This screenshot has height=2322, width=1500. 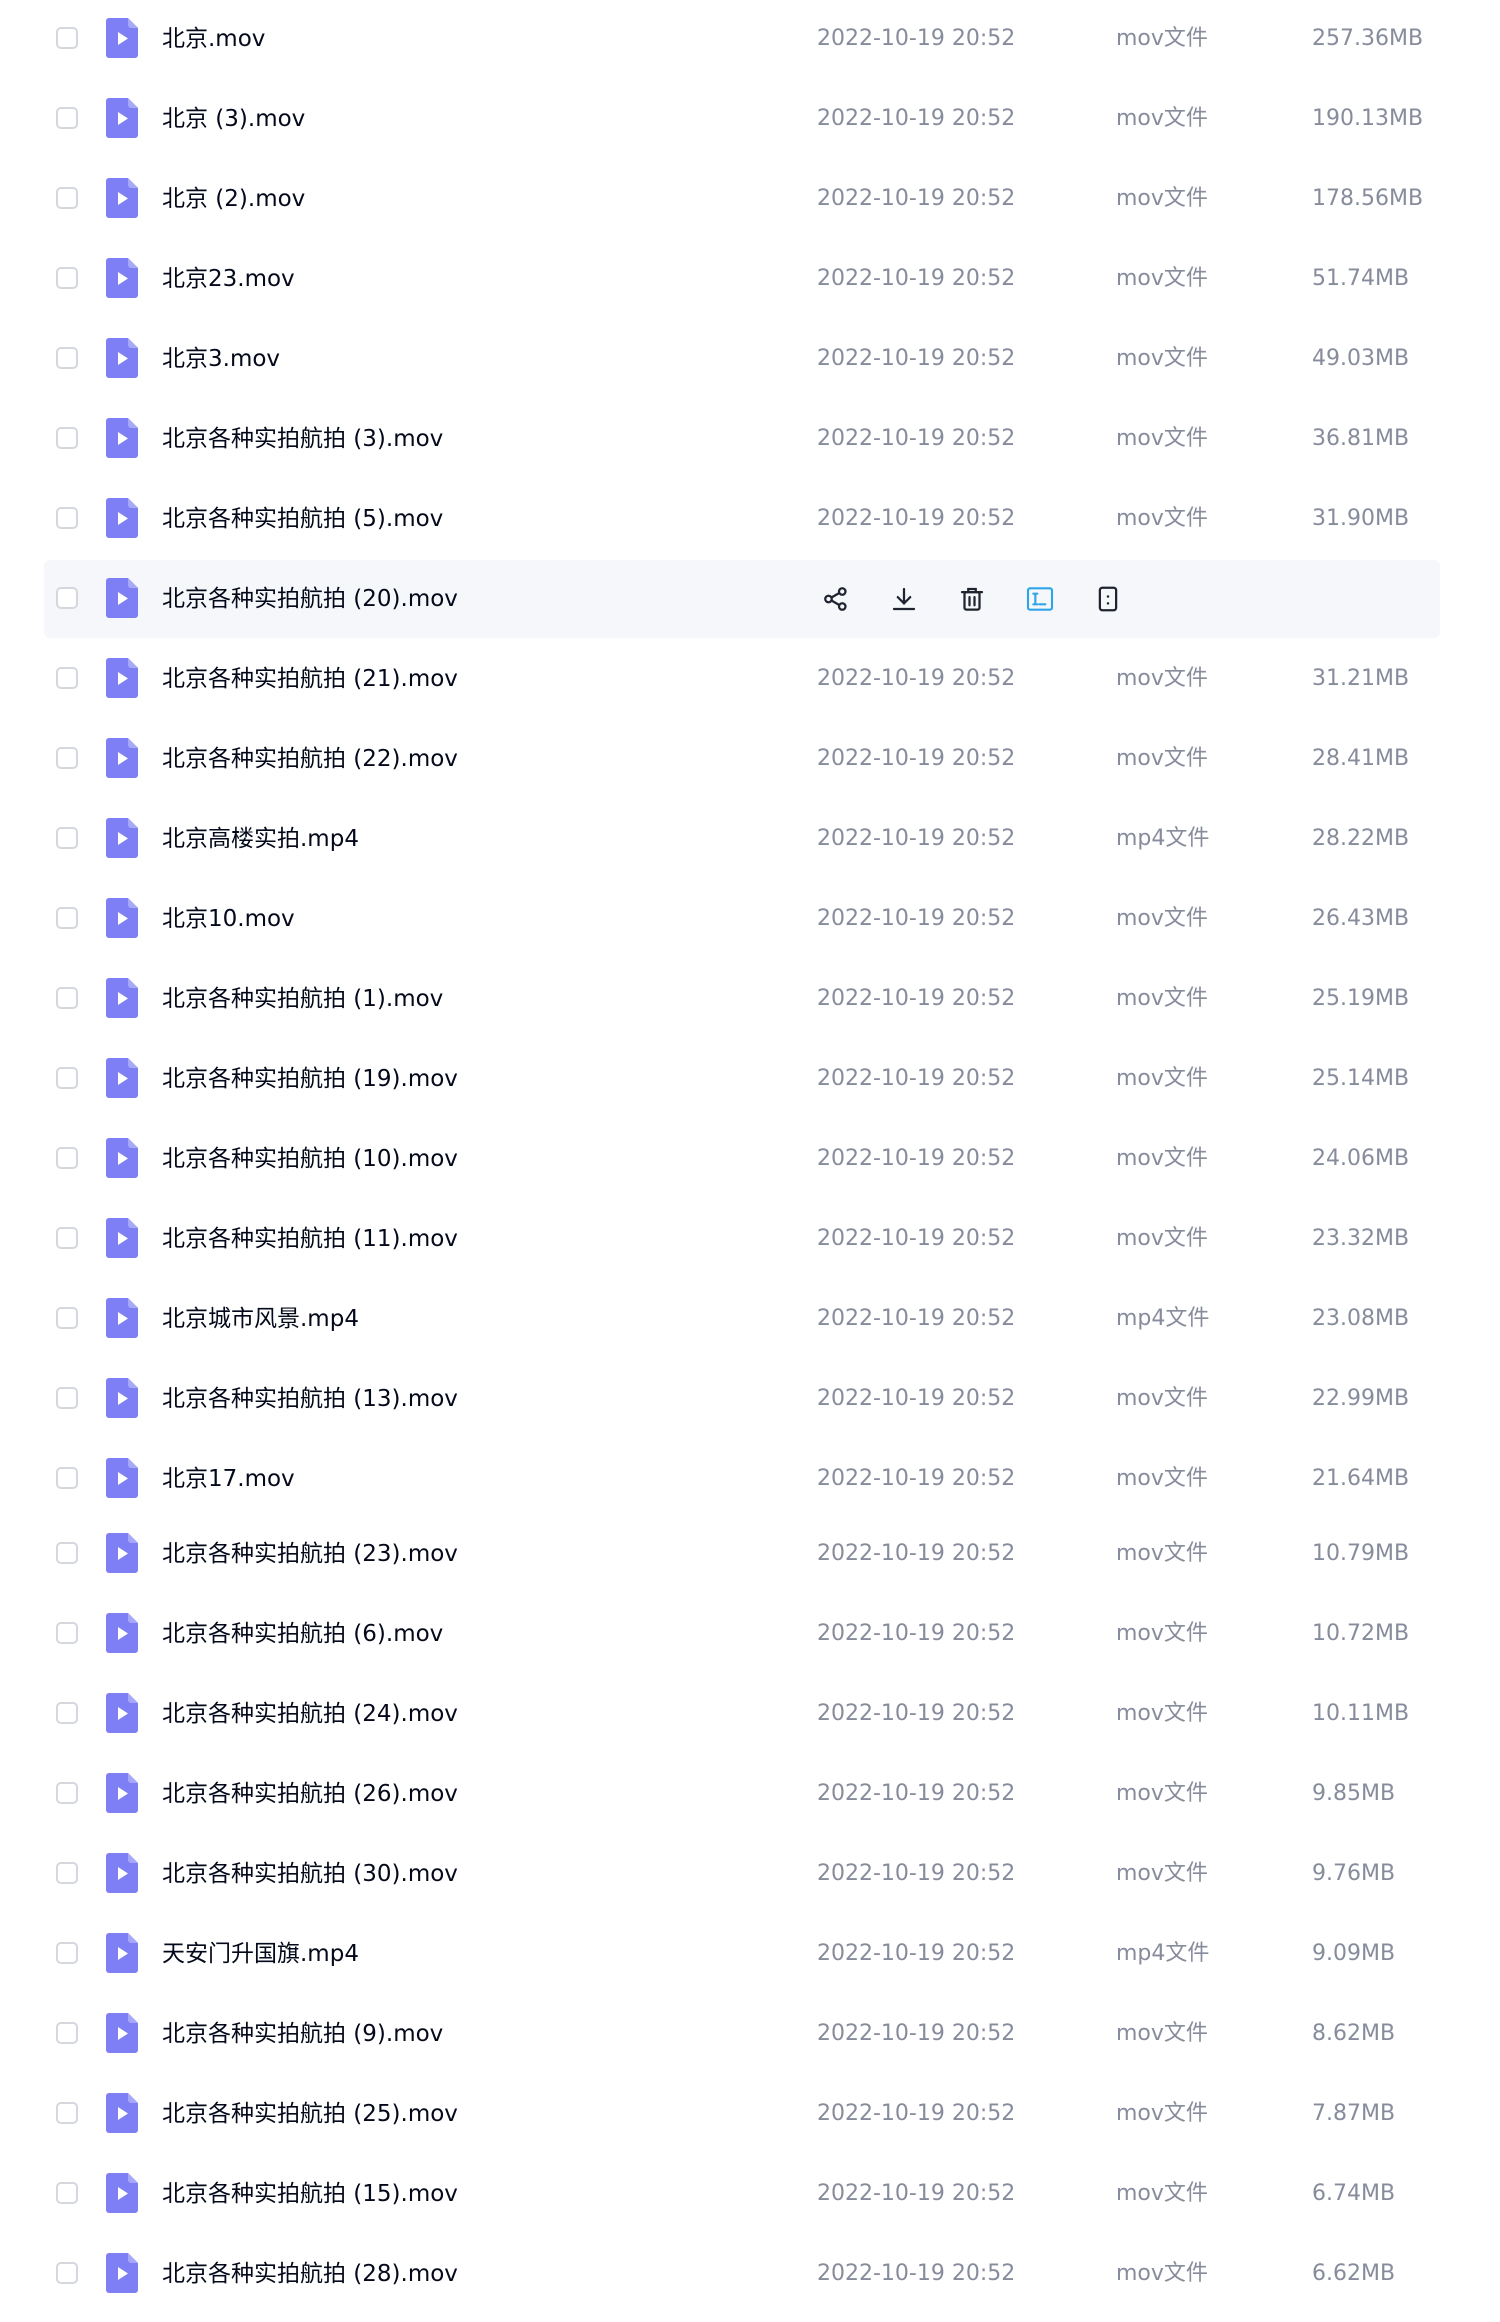 I want to click on file-row: 北京.mov 2022-10-19 20:52 mov文件 257.36MB, so click(x=742, y=39).